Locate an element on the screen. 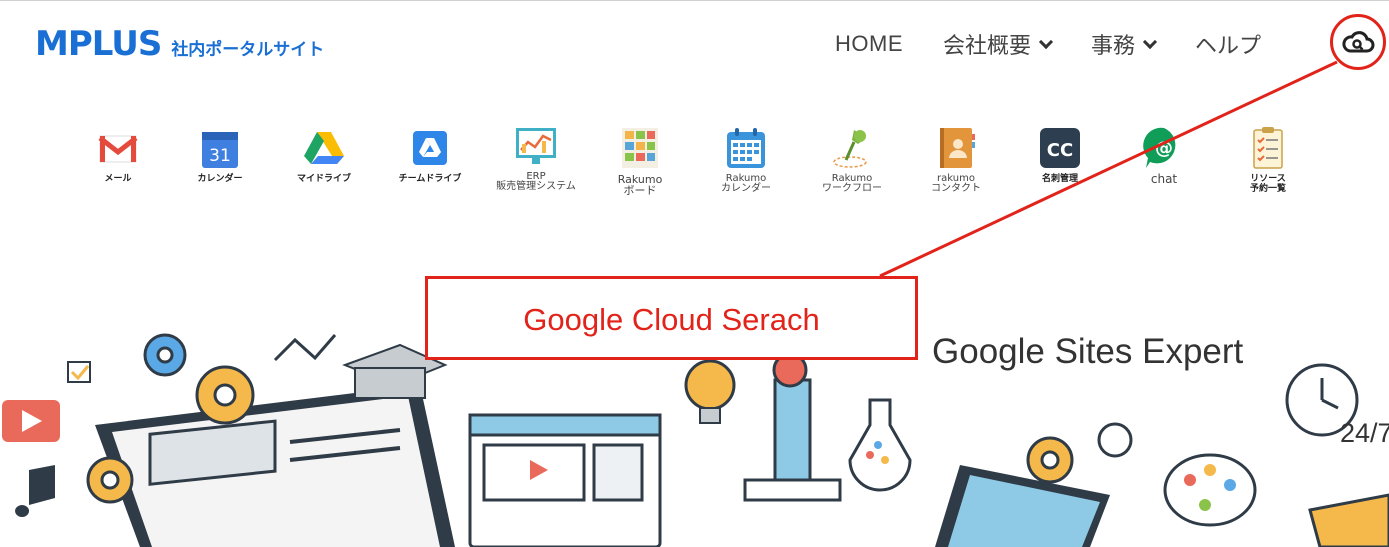  nav-help-label: ヘルプ is located at coordinates (1228, 45).